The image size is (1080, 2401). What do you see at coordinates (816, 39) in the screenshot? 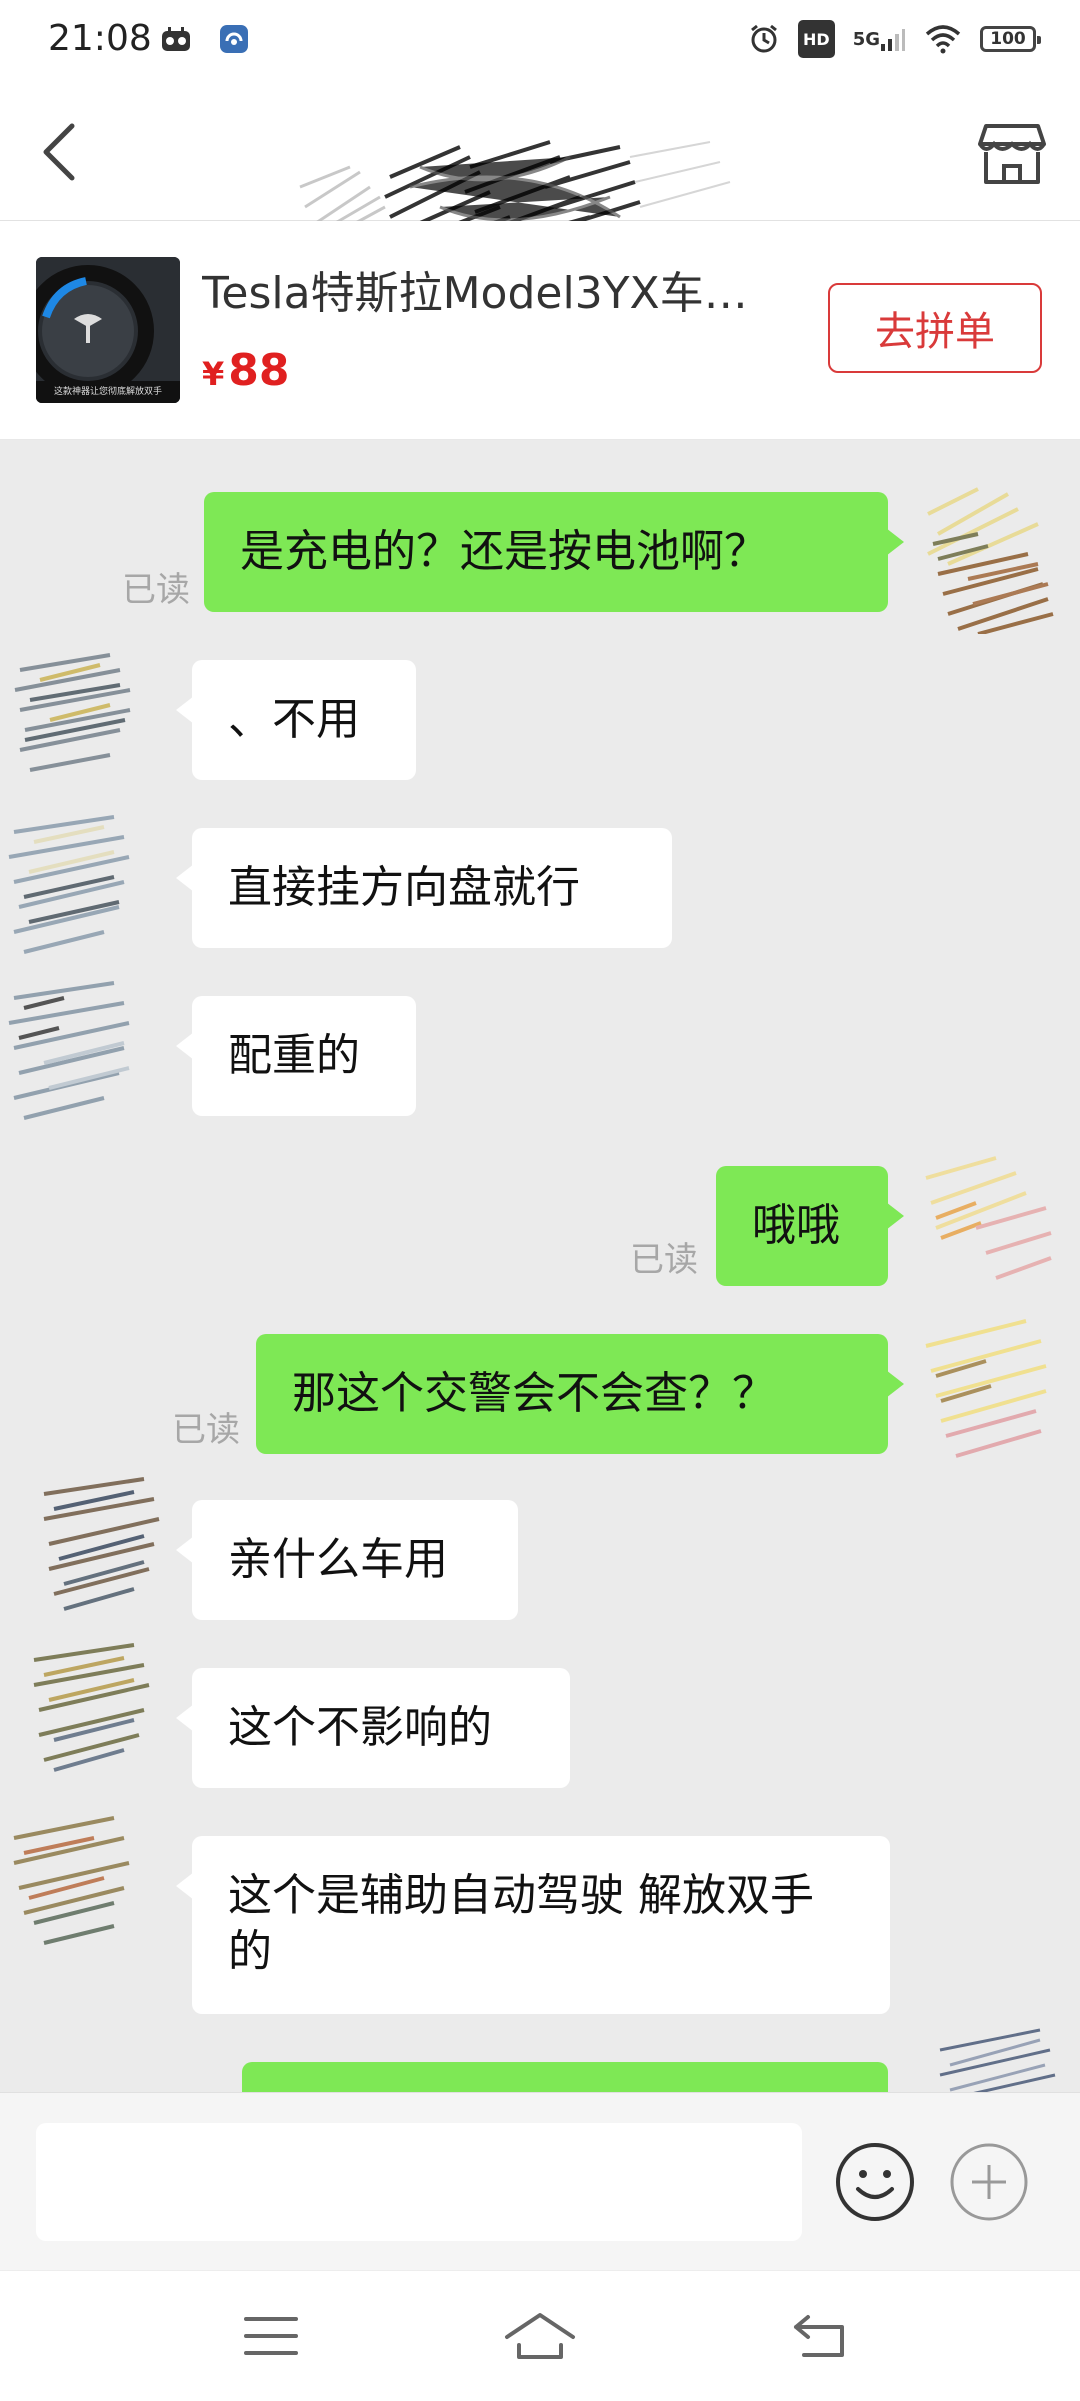
I see `hd-icon: HD` at bounding box center [816, 39].